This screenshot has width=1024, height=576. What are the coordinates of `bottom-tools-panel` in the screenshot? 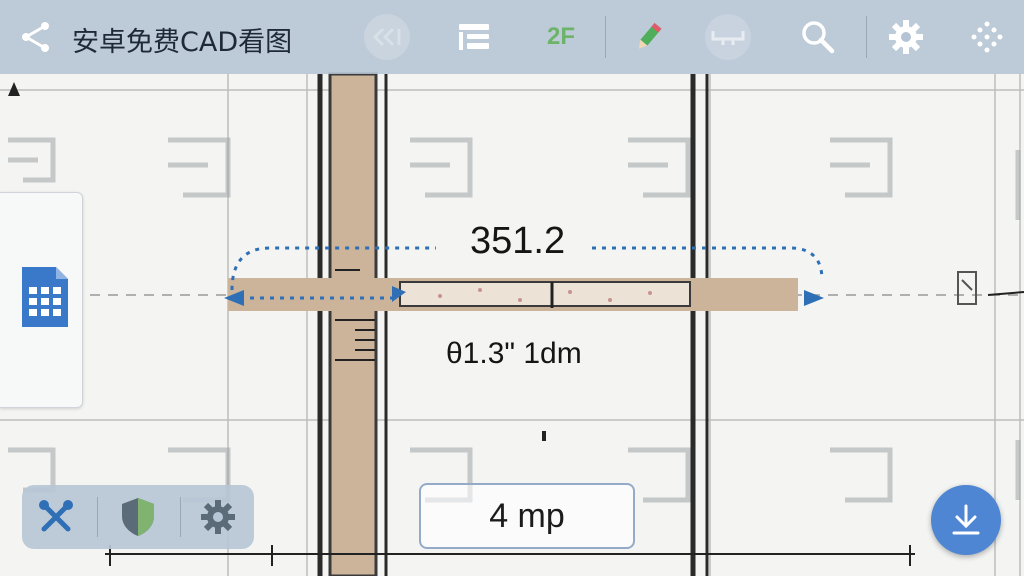 It's located at (138, 517).